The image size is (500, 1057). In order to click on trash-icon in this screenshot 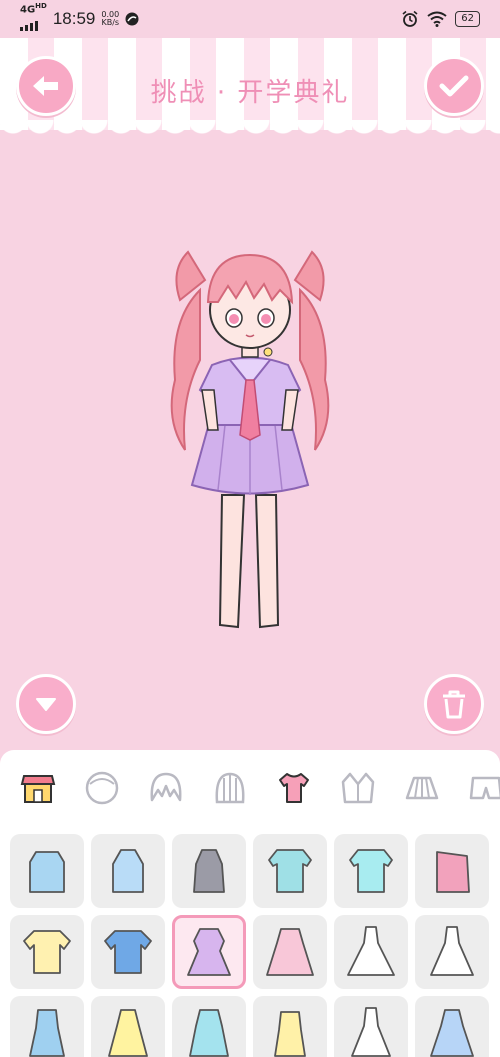, I will do `click(454, 704)`.